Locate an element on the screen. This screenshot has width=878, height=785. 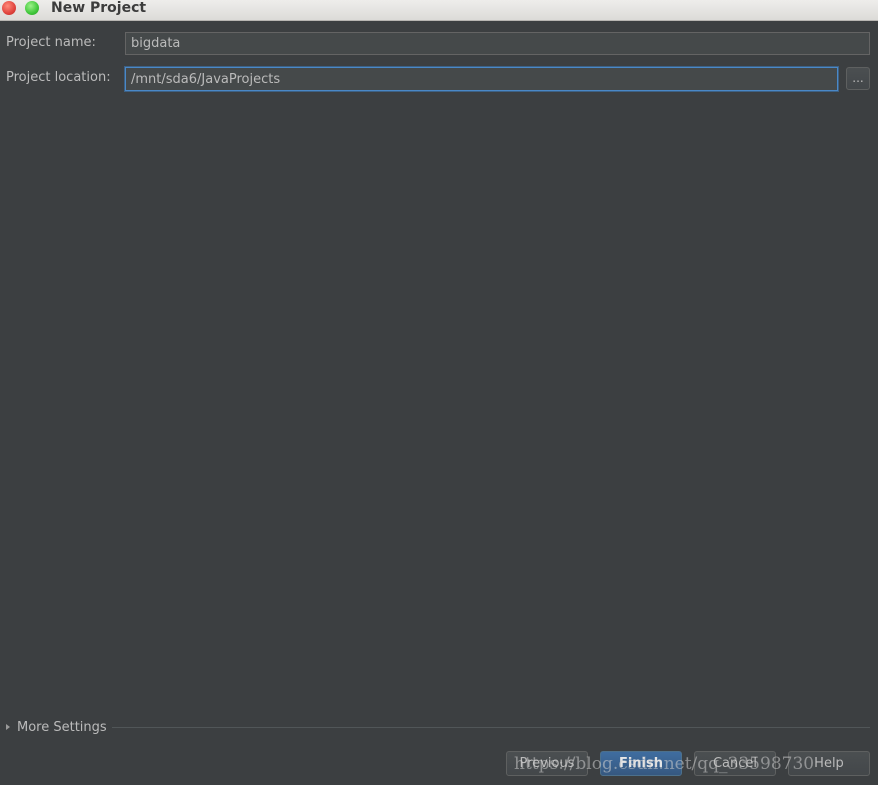
title-bar: New Project is located at coordinates (439, 10).